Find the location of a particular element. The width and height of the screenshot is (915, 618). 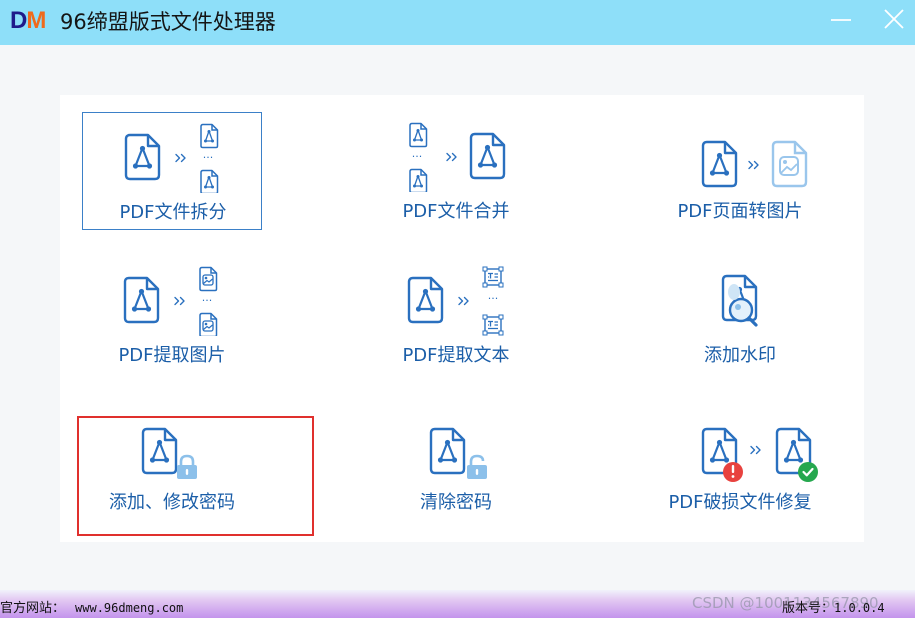

tool-label: PDF文件合并 is located at coordinates (456, 211).